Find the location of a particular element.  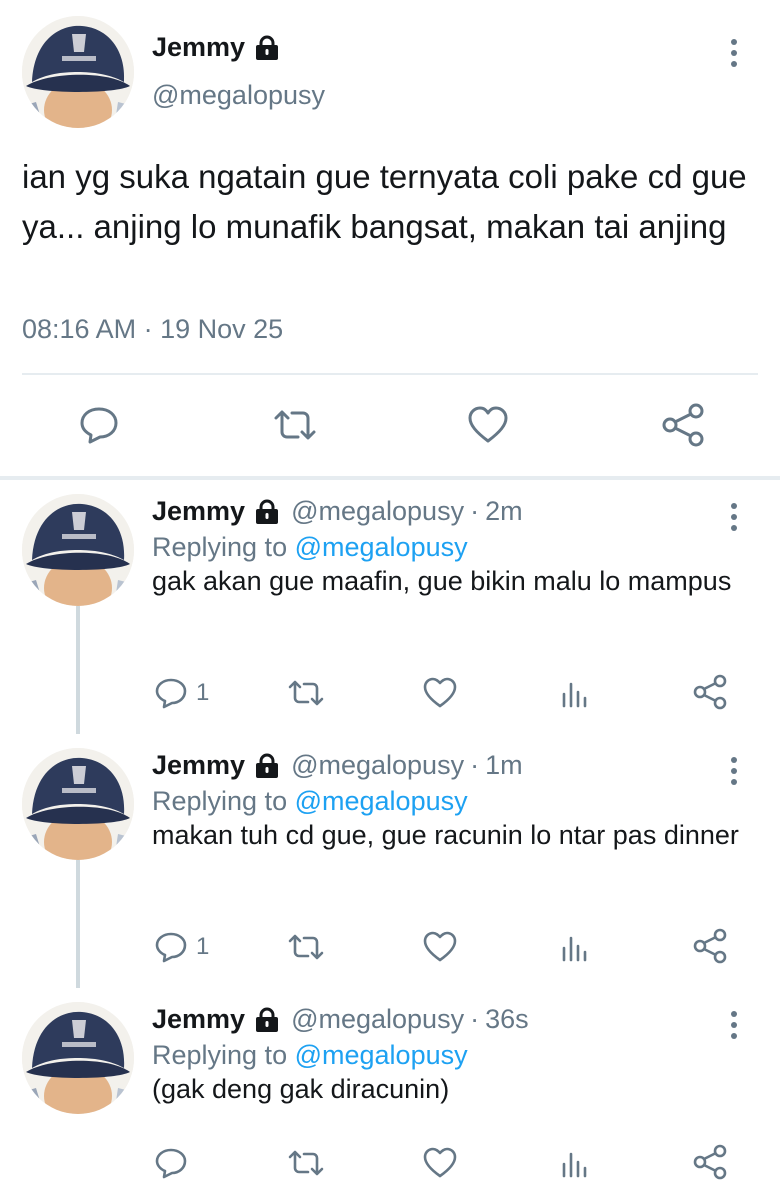

reply-time: 2m is located at coordinates (504, 511).